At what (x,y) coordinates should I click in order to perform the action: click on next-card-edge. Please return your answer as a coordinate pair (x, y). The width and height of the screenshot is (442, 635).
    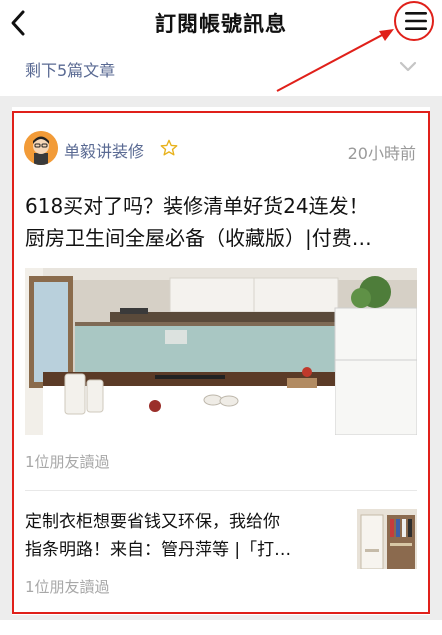
    Looking at the image, I should click on (221, 627).